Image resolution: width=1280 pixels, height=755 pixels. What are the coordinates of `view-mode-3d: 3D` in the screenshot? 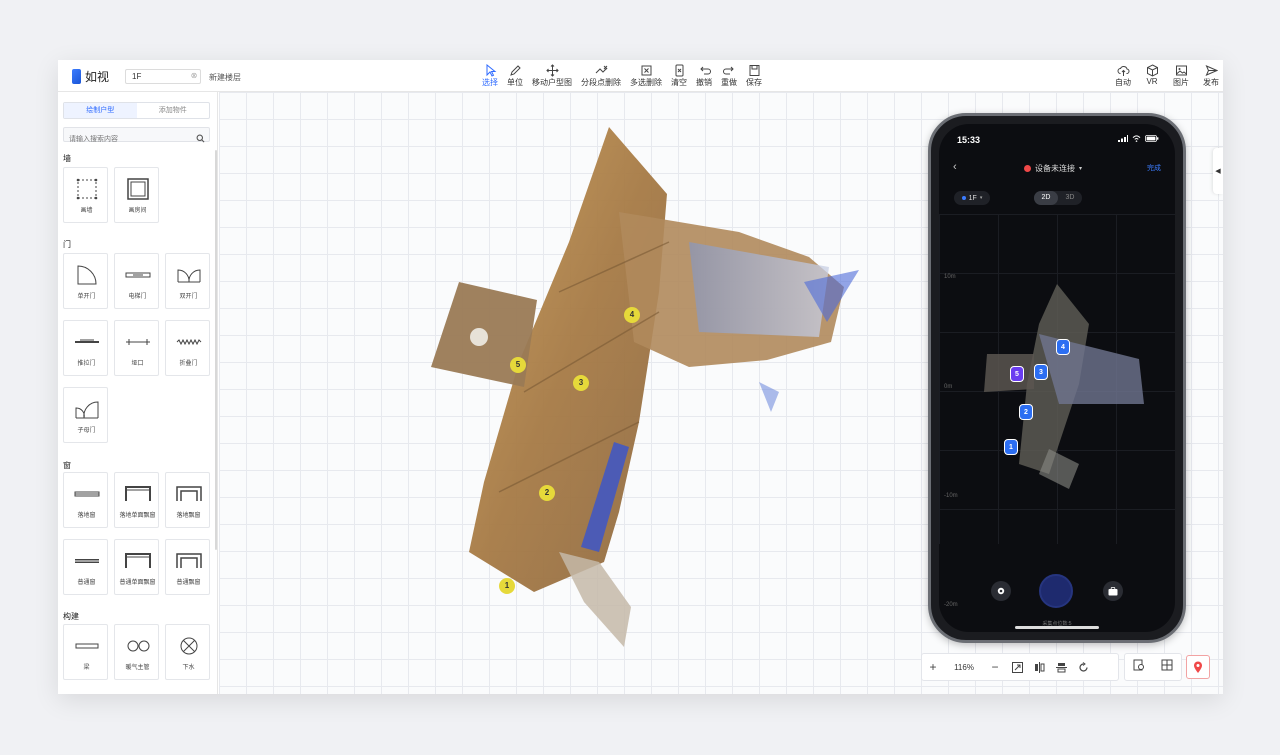 It's located at (1070, 198).